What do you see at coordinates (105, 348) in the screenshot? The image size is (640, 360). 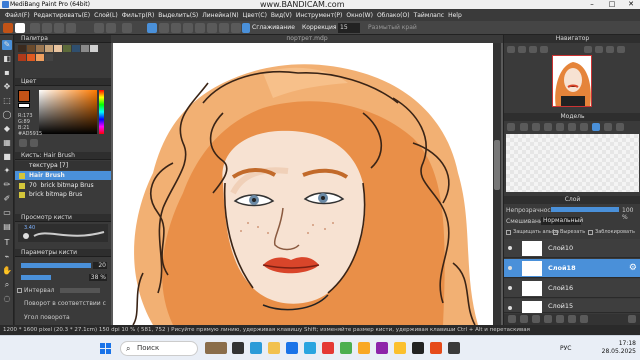 I see `windows-start-icon` at bounding box center [105, 348].